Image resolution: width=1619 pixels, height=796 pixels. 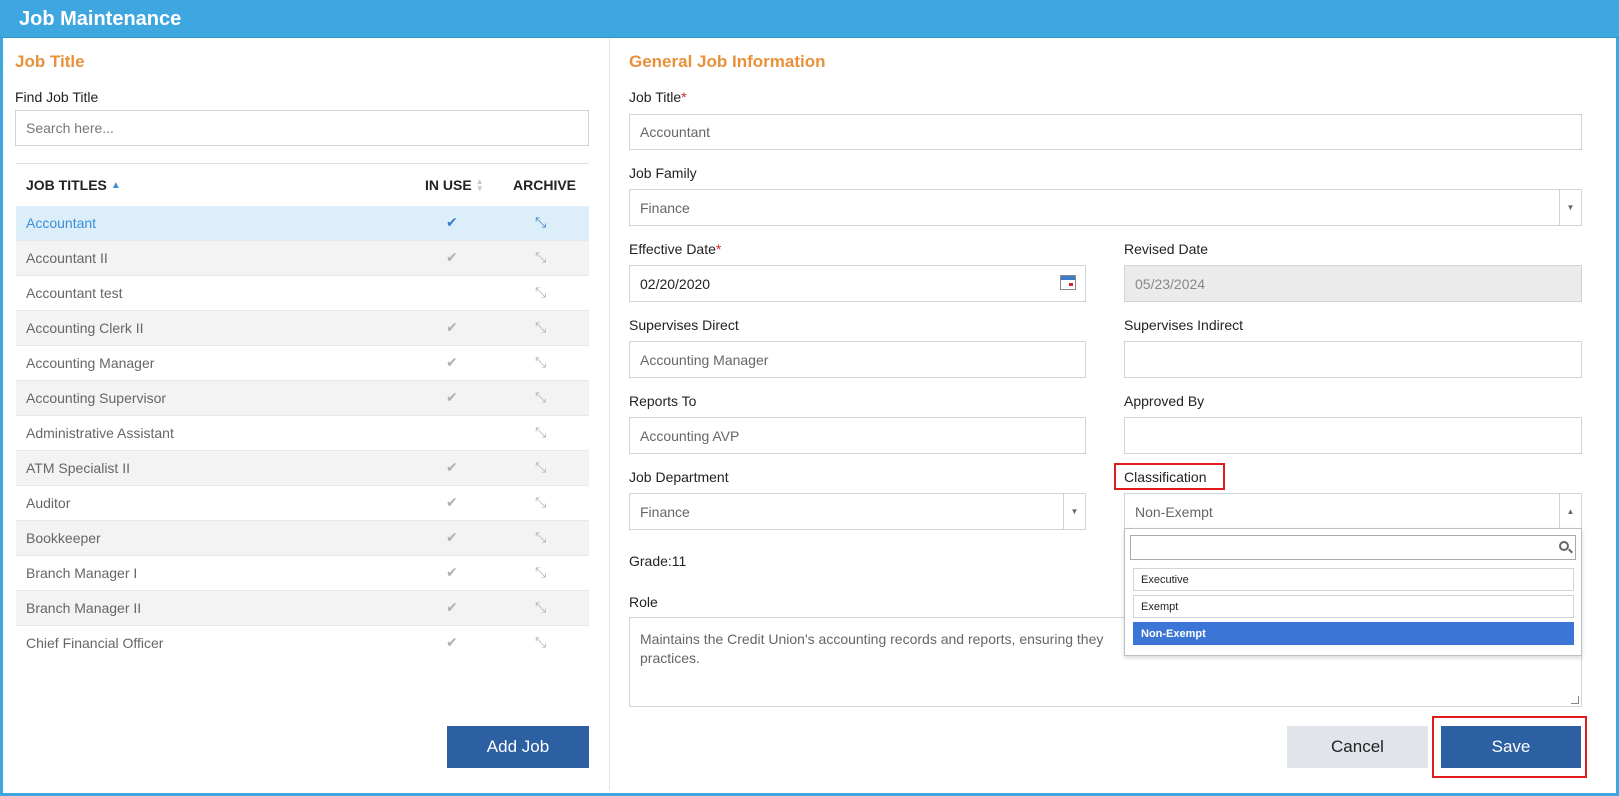 I want to click on job-title-cell: Accountant, so click(x=61, y=223).